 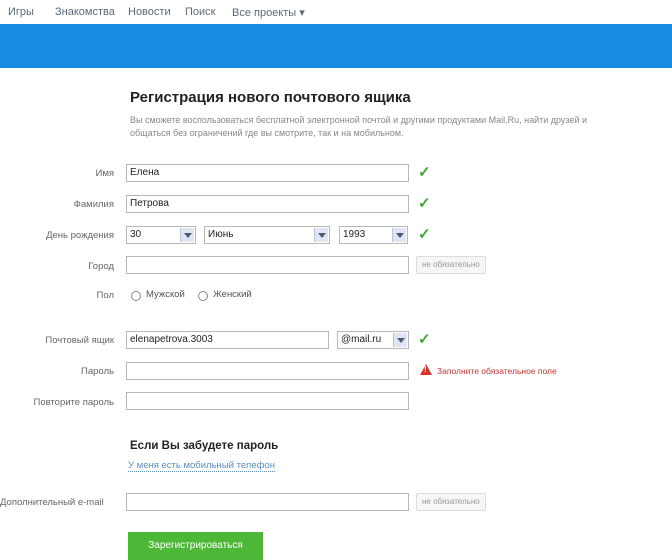 What do you see at coordinates (267, 173) in the screenshot?
I see `first-name-input: Елена` at bounding box center [267, 173].